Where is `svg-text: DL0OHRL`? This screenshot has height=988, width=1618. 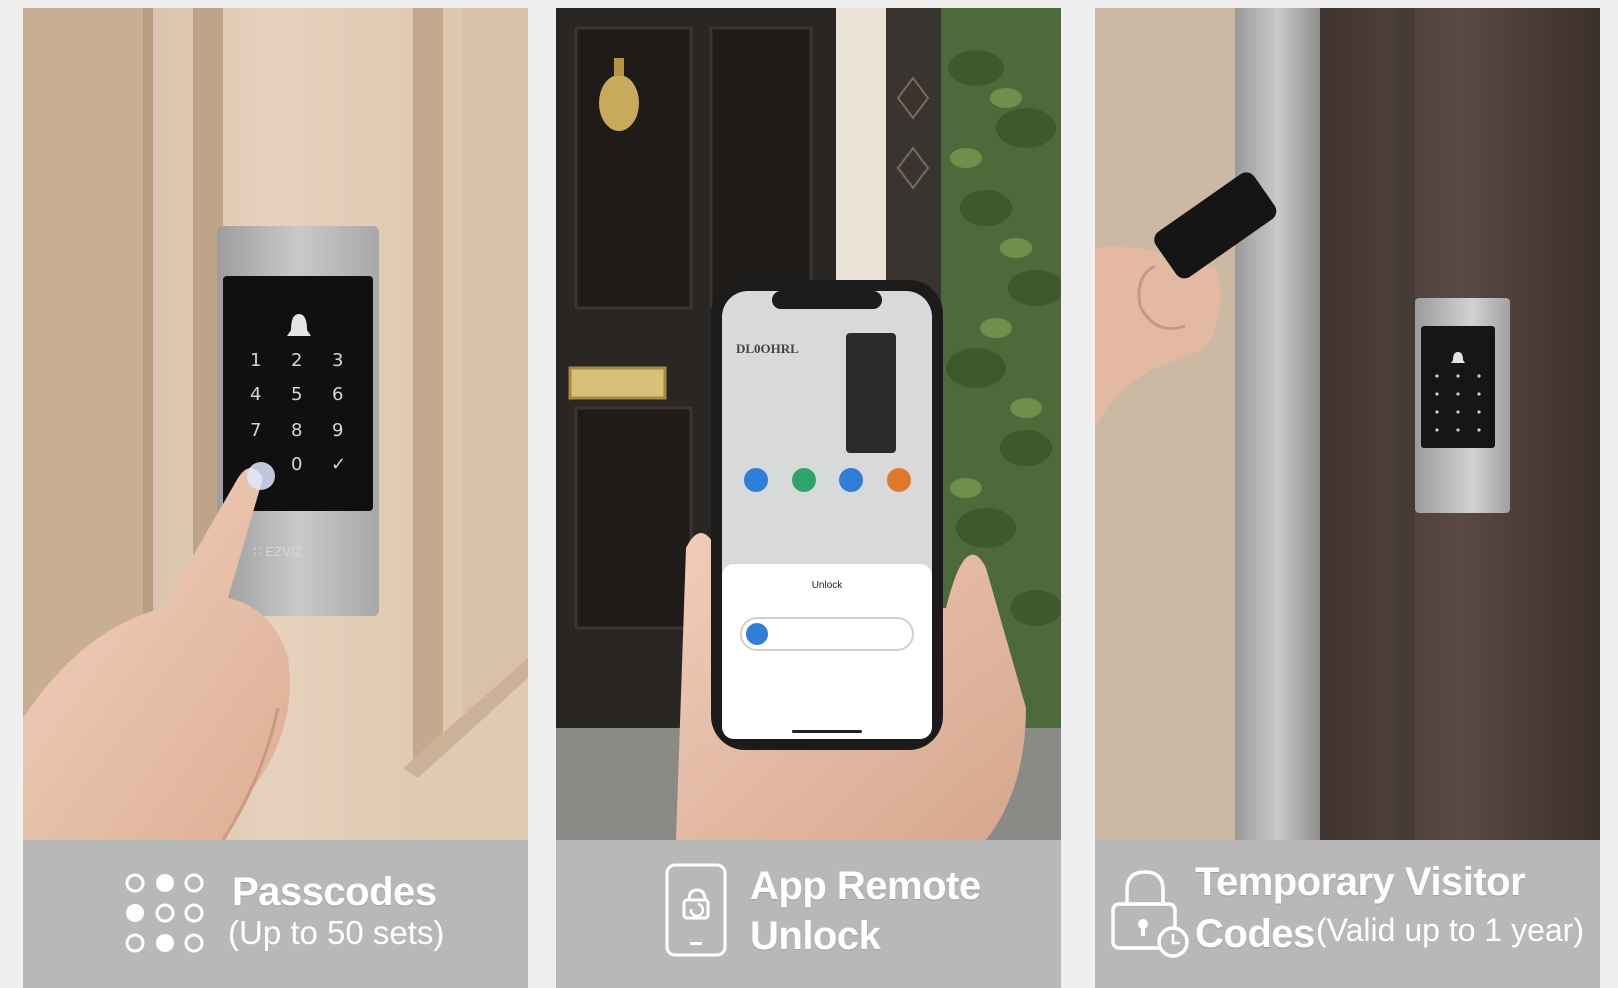
svg-text: DL0OHRL is located at coordinates (767, 348).